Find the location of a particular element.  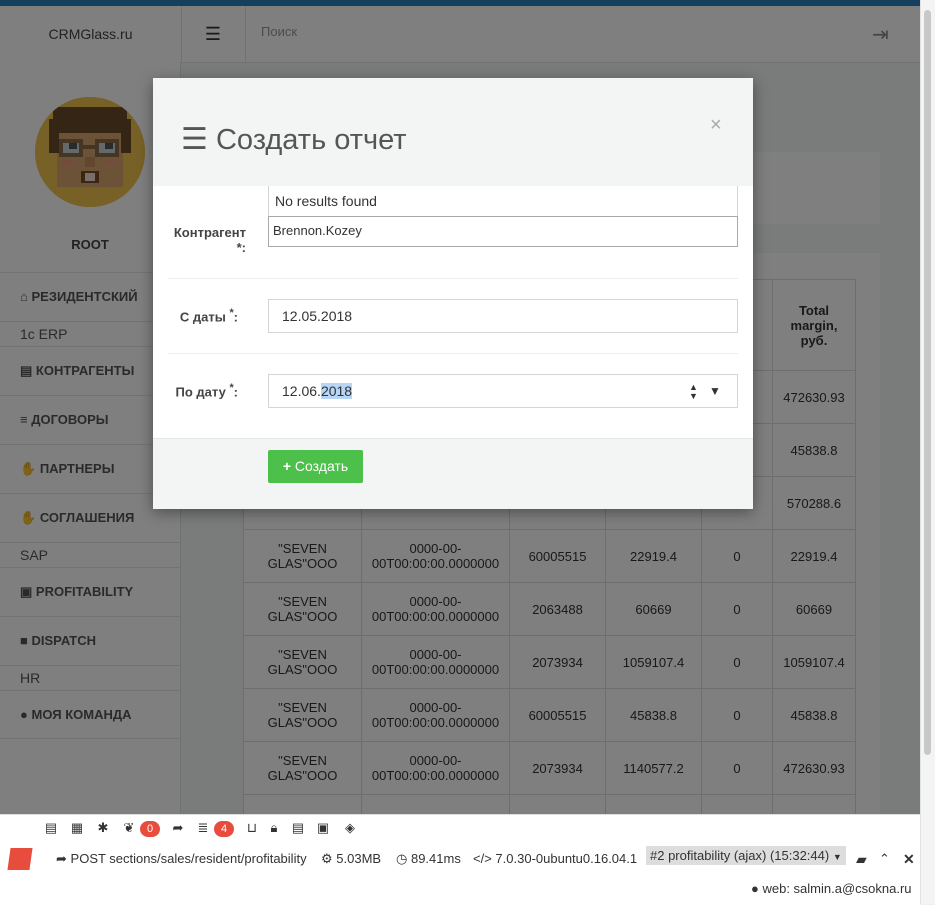

plus-icon: + is located at coordinates (287, 466).